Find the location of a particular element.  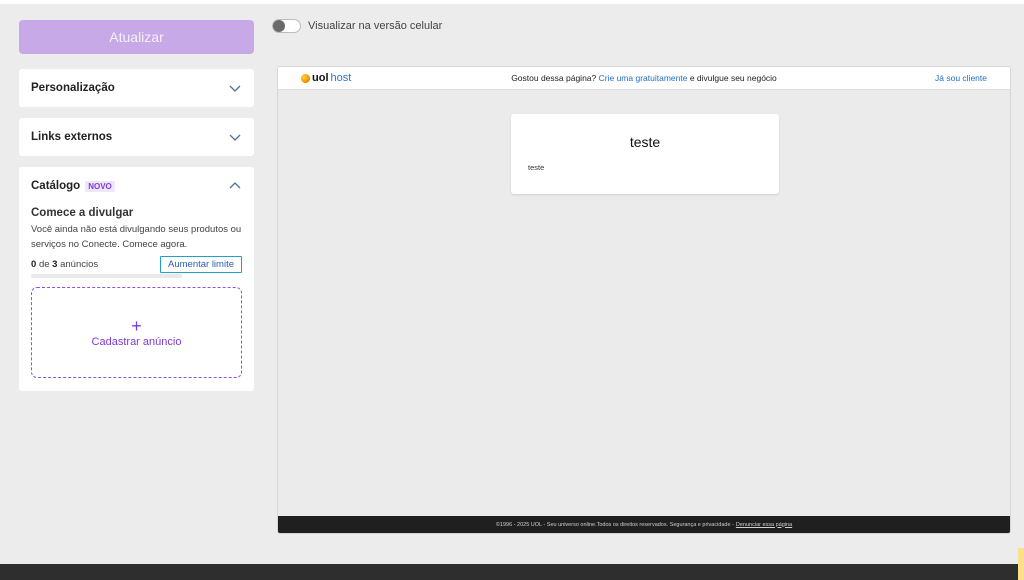

panel-personalizacao: Personalização is located at coordinates (136, 88).